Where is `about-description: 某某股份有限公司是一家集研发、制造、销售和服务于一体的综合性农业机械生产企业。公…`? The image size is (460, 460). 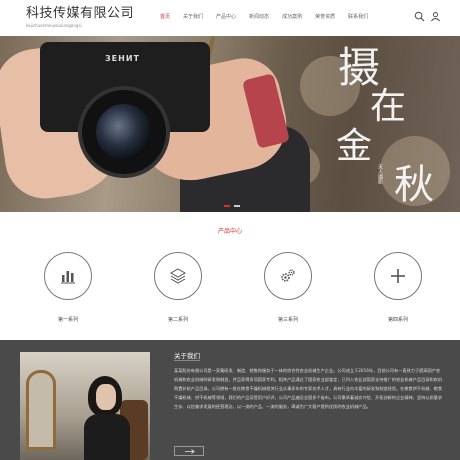 about-description: 某某股份有限公司是一家集研发、制造、销售和服务于一体的综合性农业机械生产企业。公… is located at coordinates (308, 388).